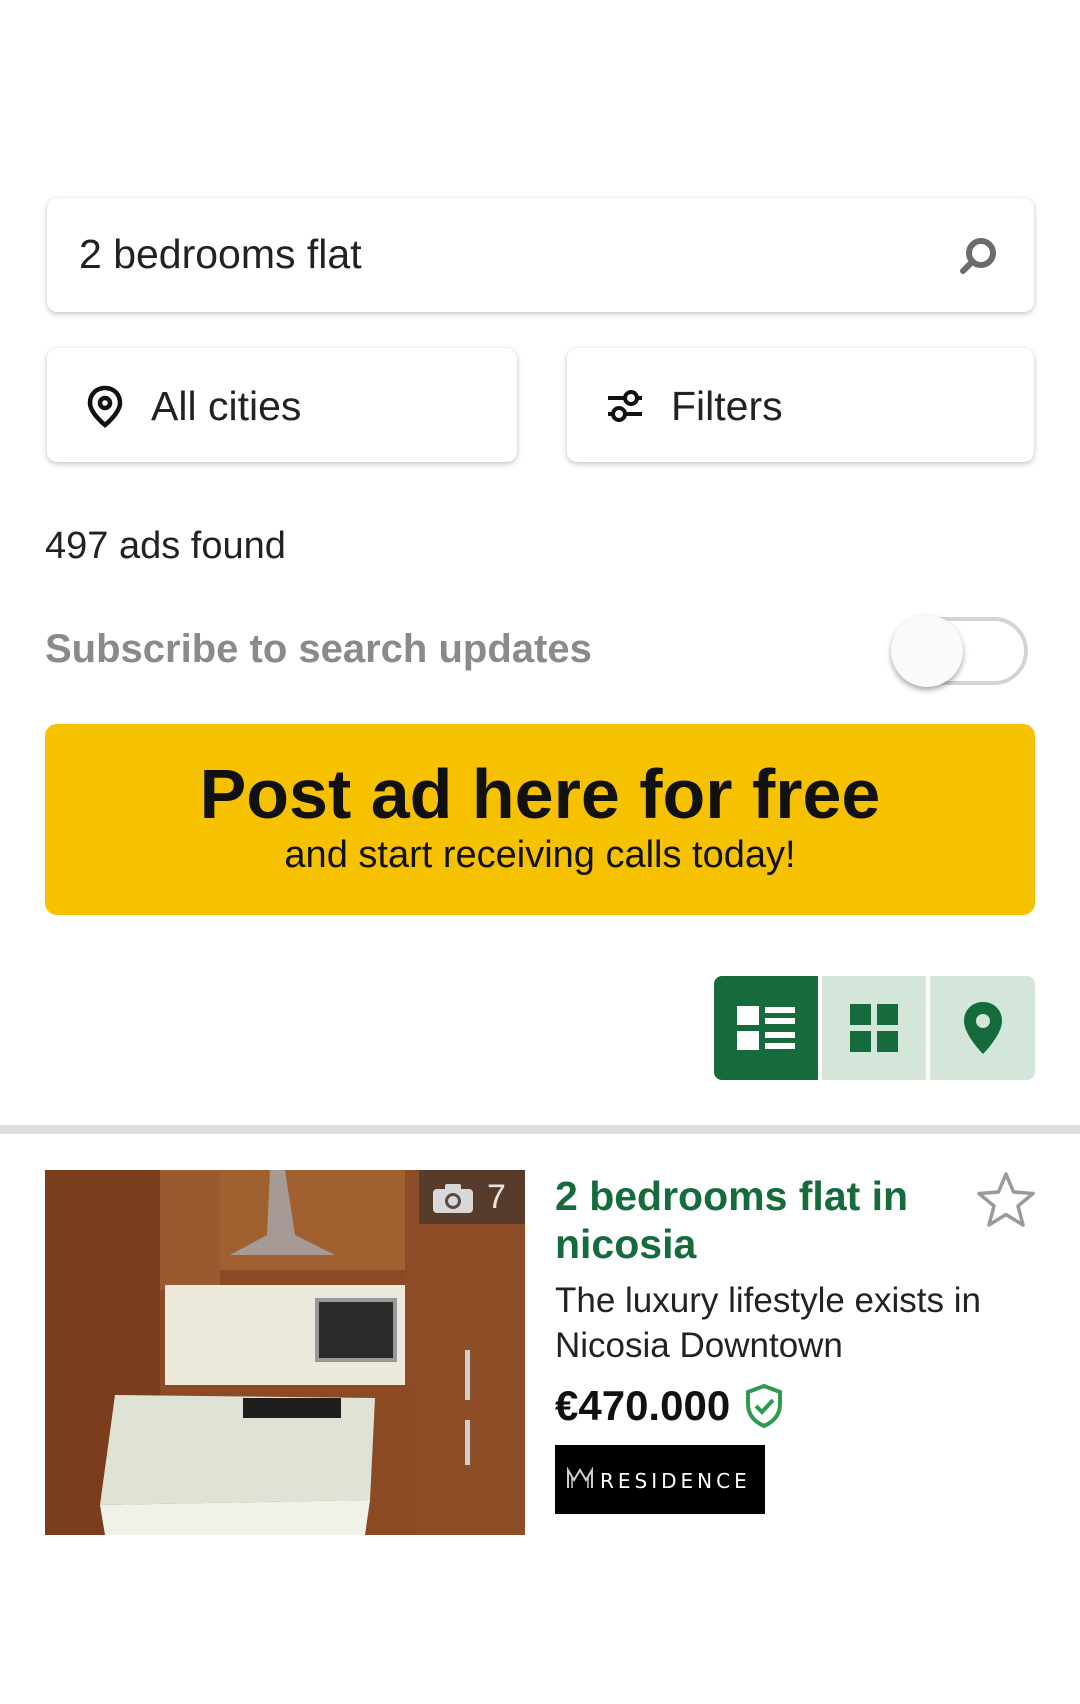  Describe the element at coordinates (727, 406) in the screenshot. I see `filters-label: Filters` at that location.